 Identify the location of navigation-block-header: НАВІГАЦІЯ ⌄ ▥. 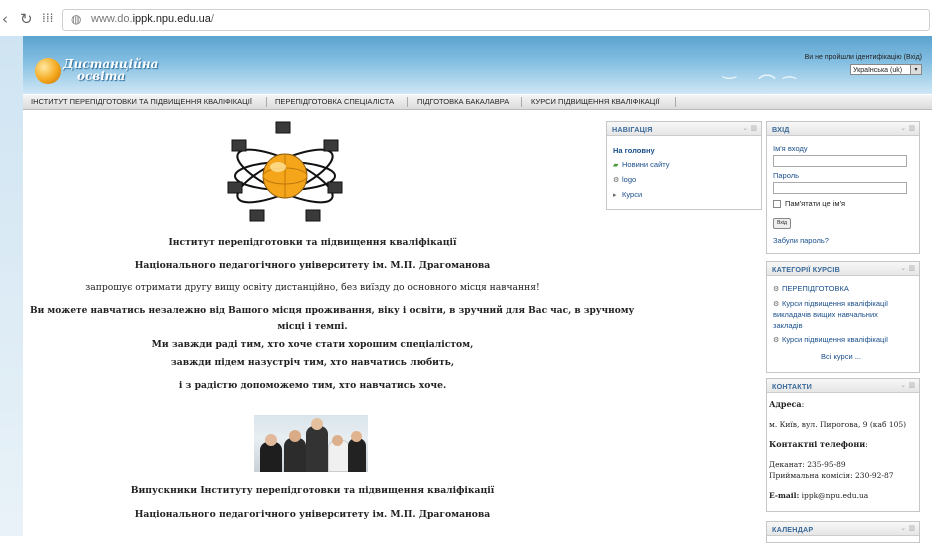
(684, 129).